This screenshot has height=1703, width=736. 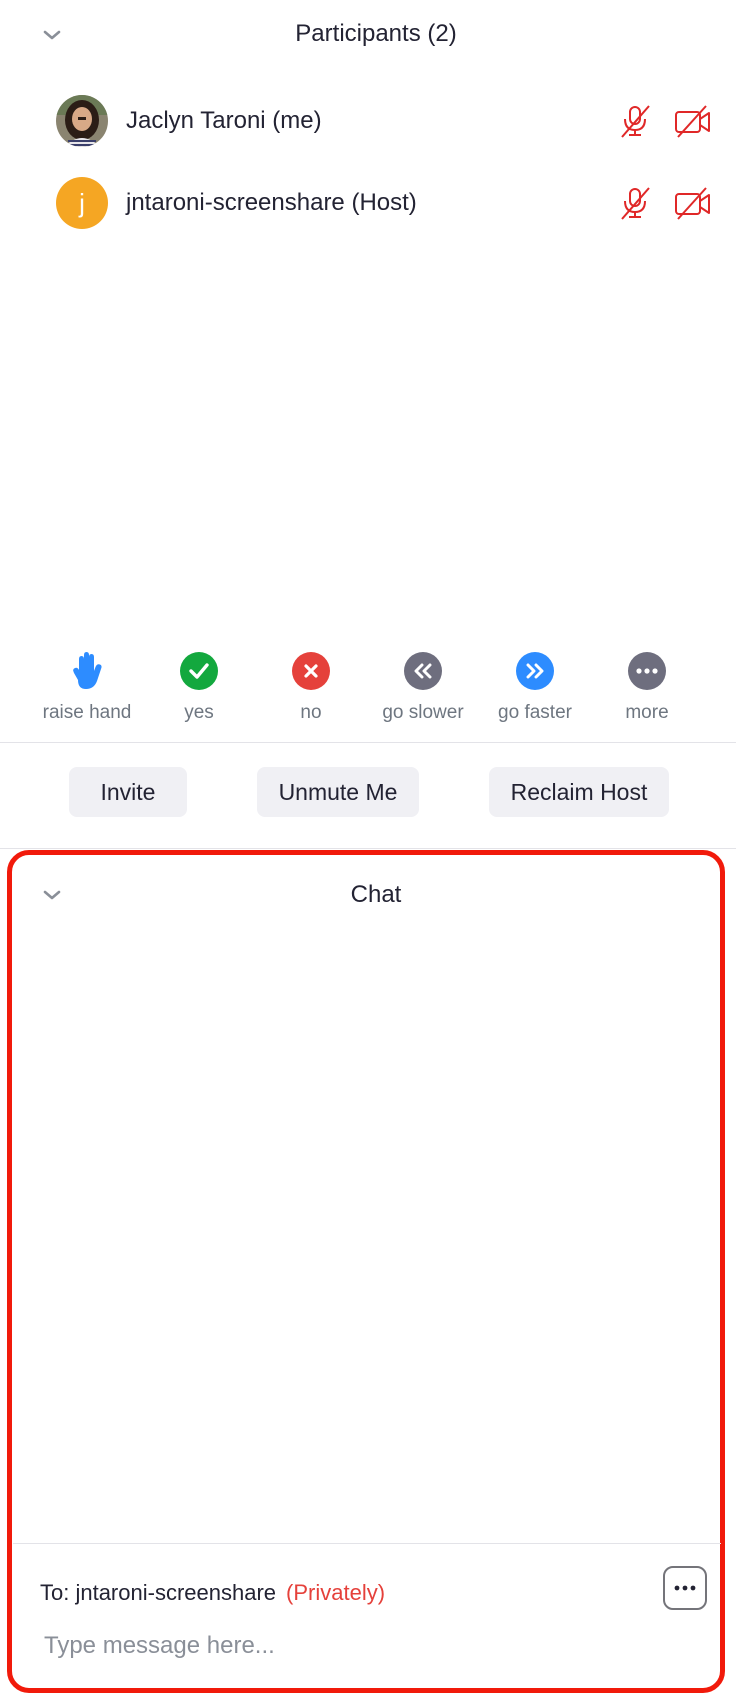 I want to click on reaction-label: go slower, so click(x=423, y=712).